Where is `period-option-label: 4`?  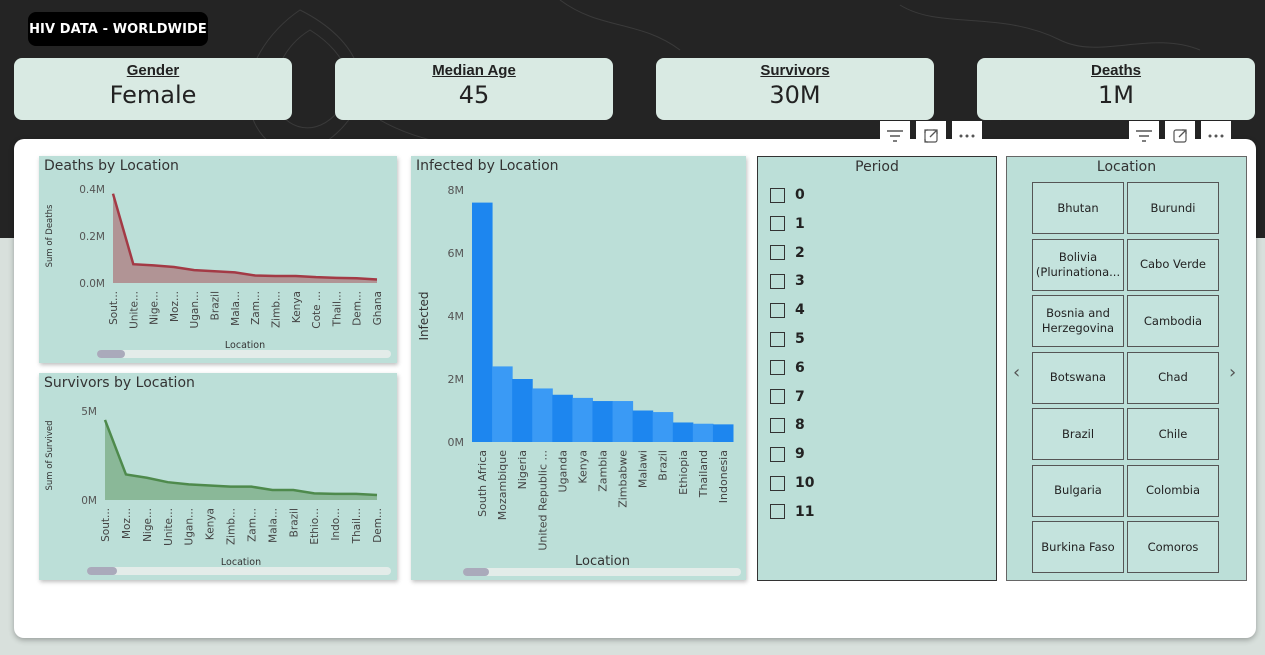
period-option-label: 4 is located at coordinates (800, 310).